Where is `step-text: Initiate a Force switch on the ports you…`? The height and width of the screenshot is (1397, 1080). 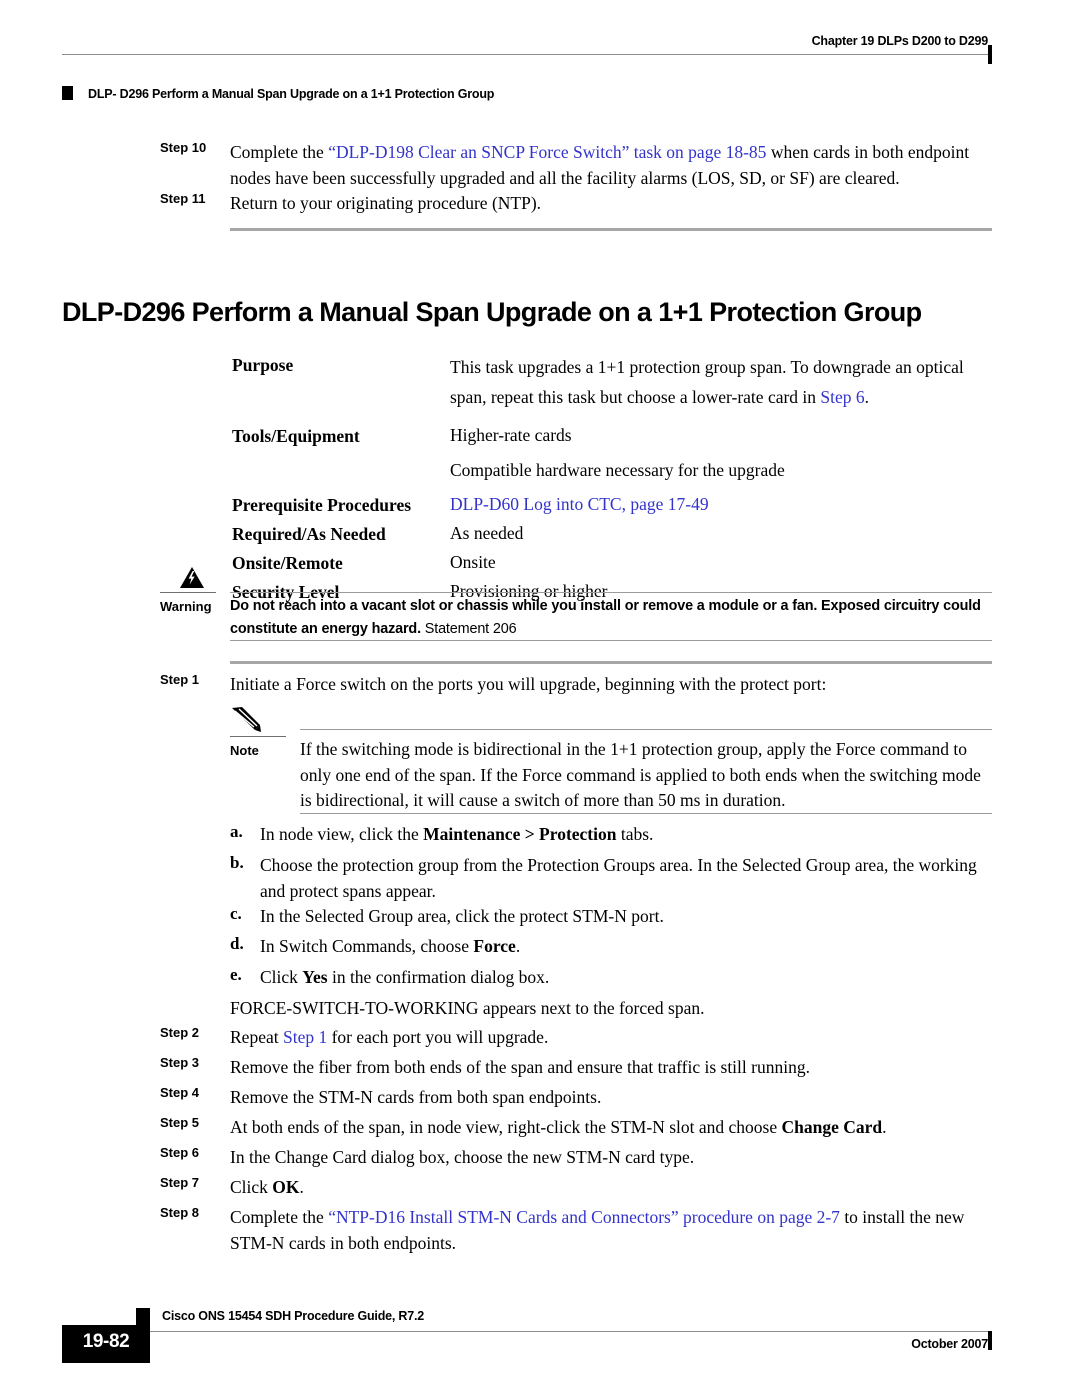 step-text: Initiate a Force switch on the ports you… is located at coordinates (528, 684).